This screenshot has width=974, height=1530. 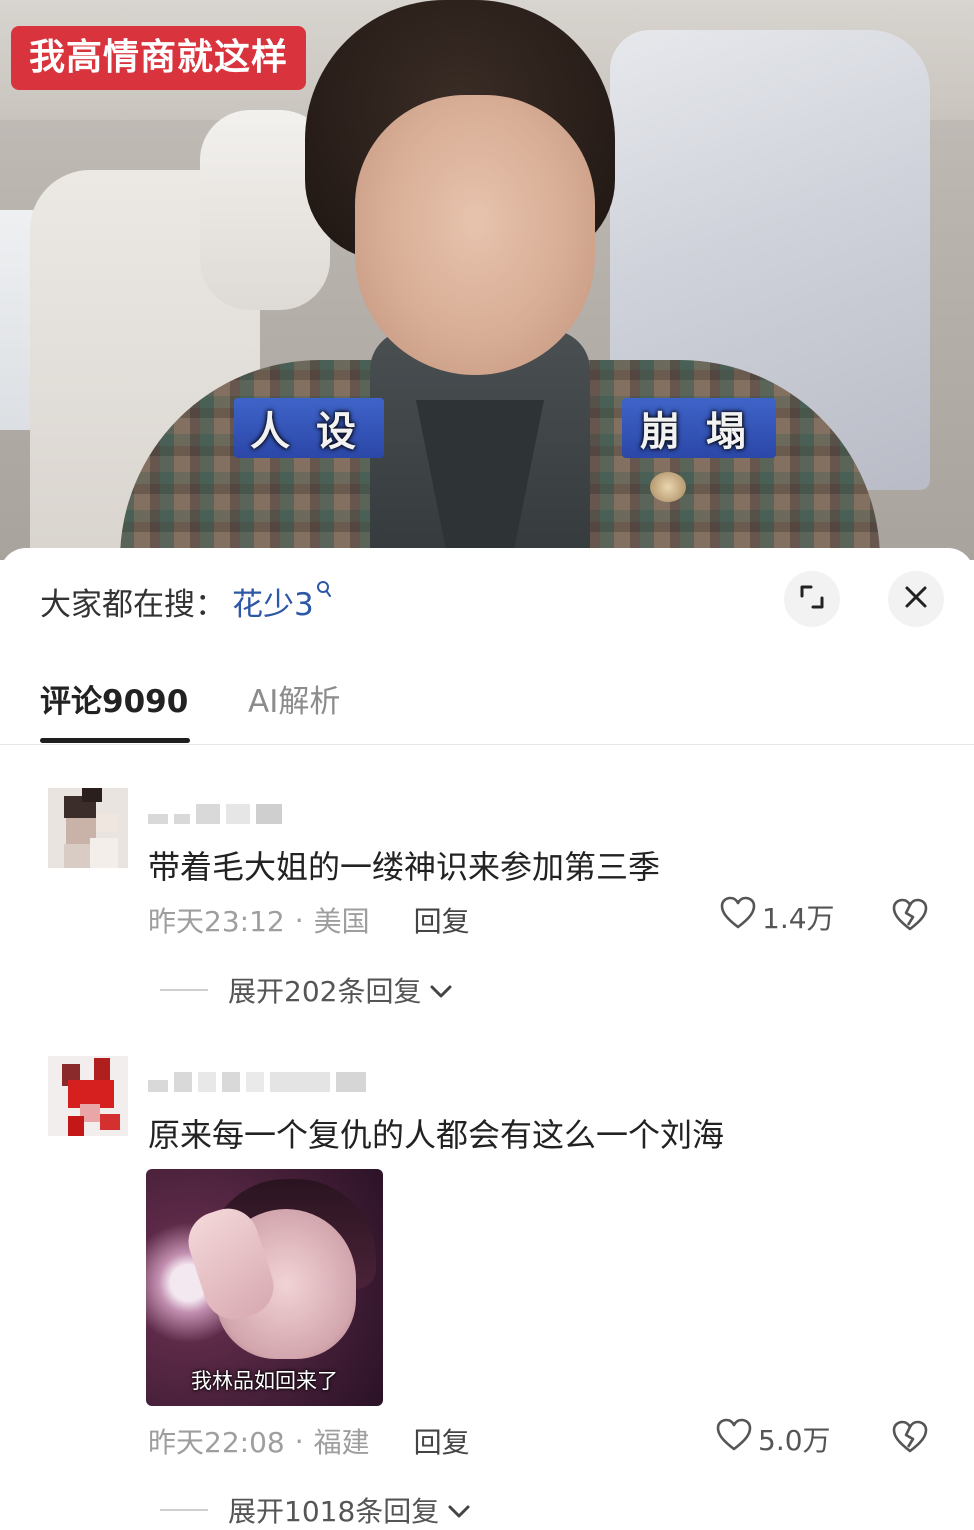 I want to click on coat-button, so click(x=668, y=487).